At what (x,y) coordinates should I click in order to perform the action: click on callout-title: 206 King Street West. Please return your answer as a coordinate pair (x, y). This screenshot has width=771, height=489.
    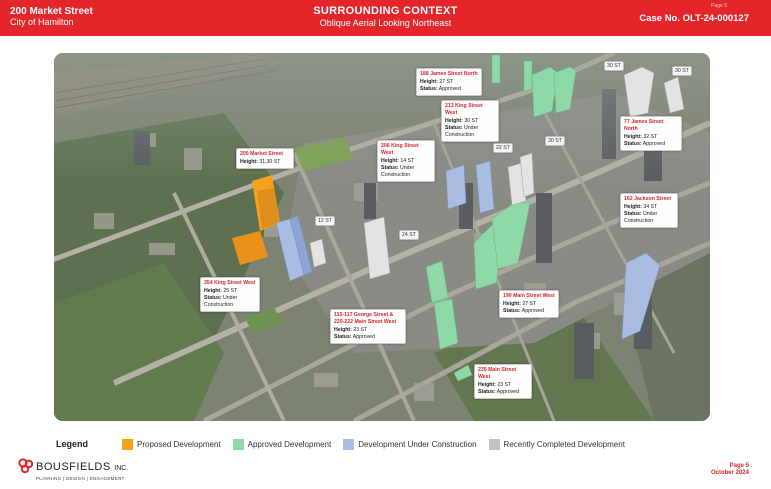
    Looking at the image, I should click on (400, 149).